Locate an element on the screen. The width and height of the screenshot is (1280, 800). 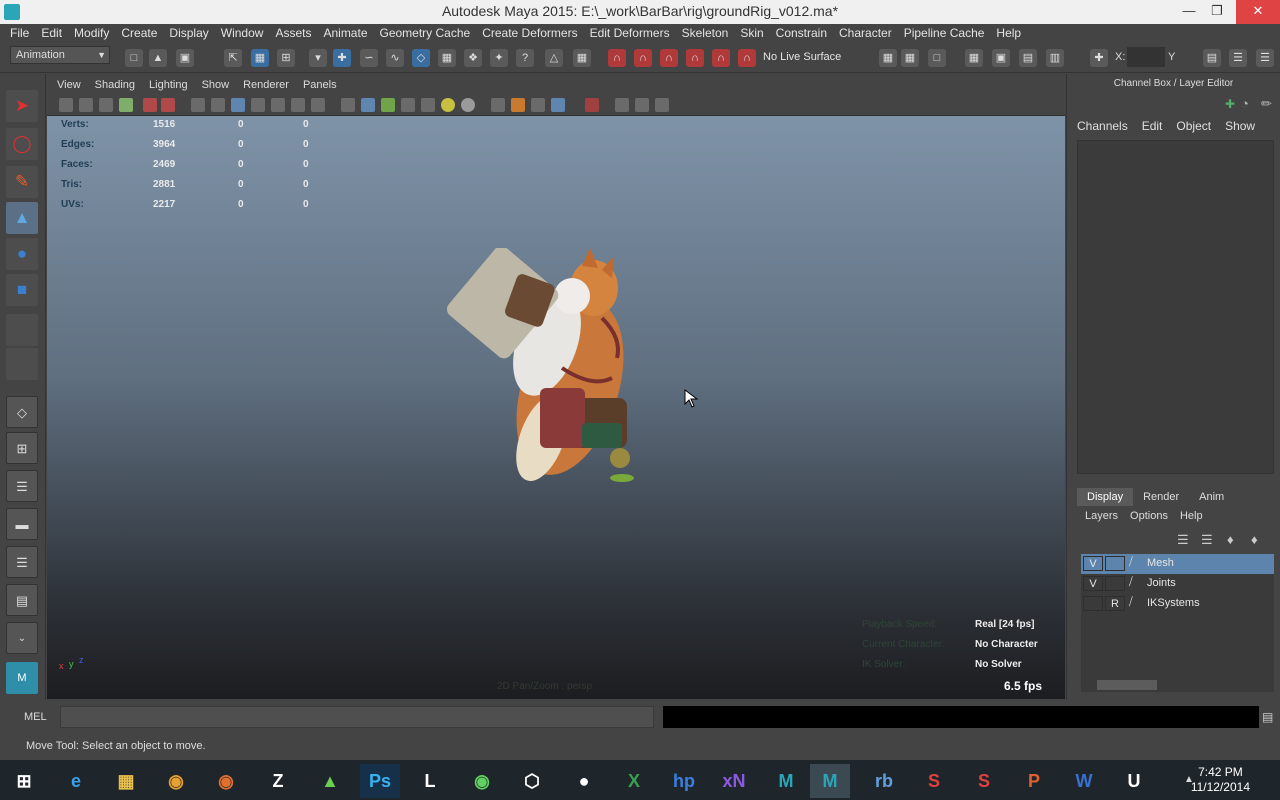
maya-taskbar-icon: M is located at coordinates (830, 781).